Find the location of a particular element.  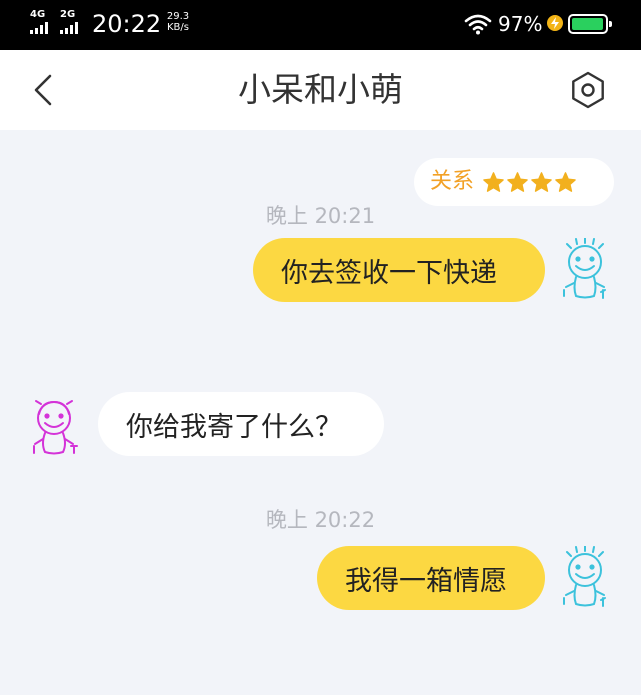

message-timestamp: 晚上 20:21 is located at coordinates (320, 216).